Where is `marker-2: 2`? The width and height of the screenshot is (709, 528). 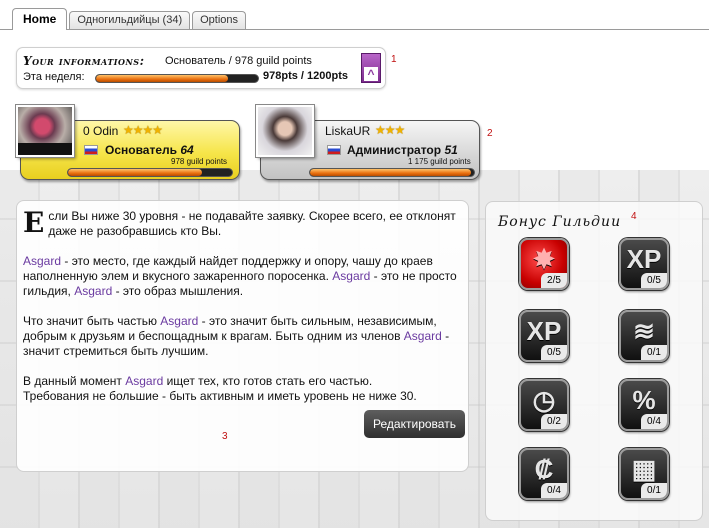 marker-2: 2 is located at coordinates (490, 133).